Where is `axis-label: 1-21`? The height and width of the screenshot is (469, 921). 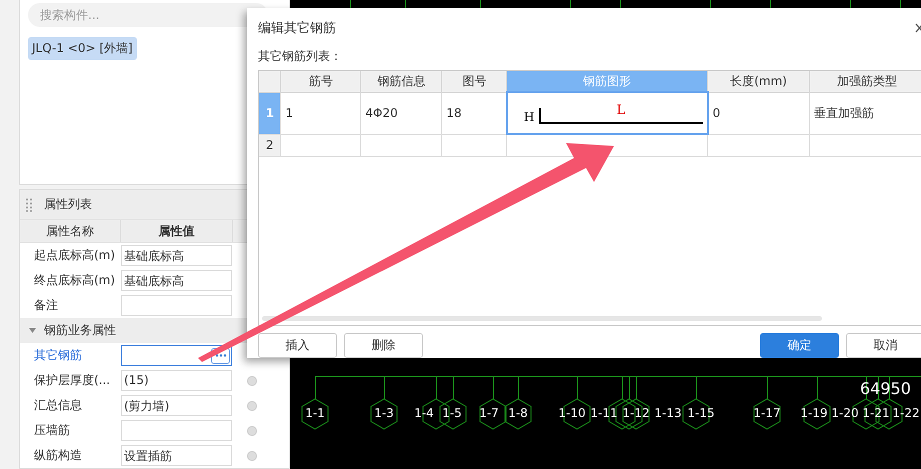
axis-label: 1-21 is located at coordinates (876, 413).